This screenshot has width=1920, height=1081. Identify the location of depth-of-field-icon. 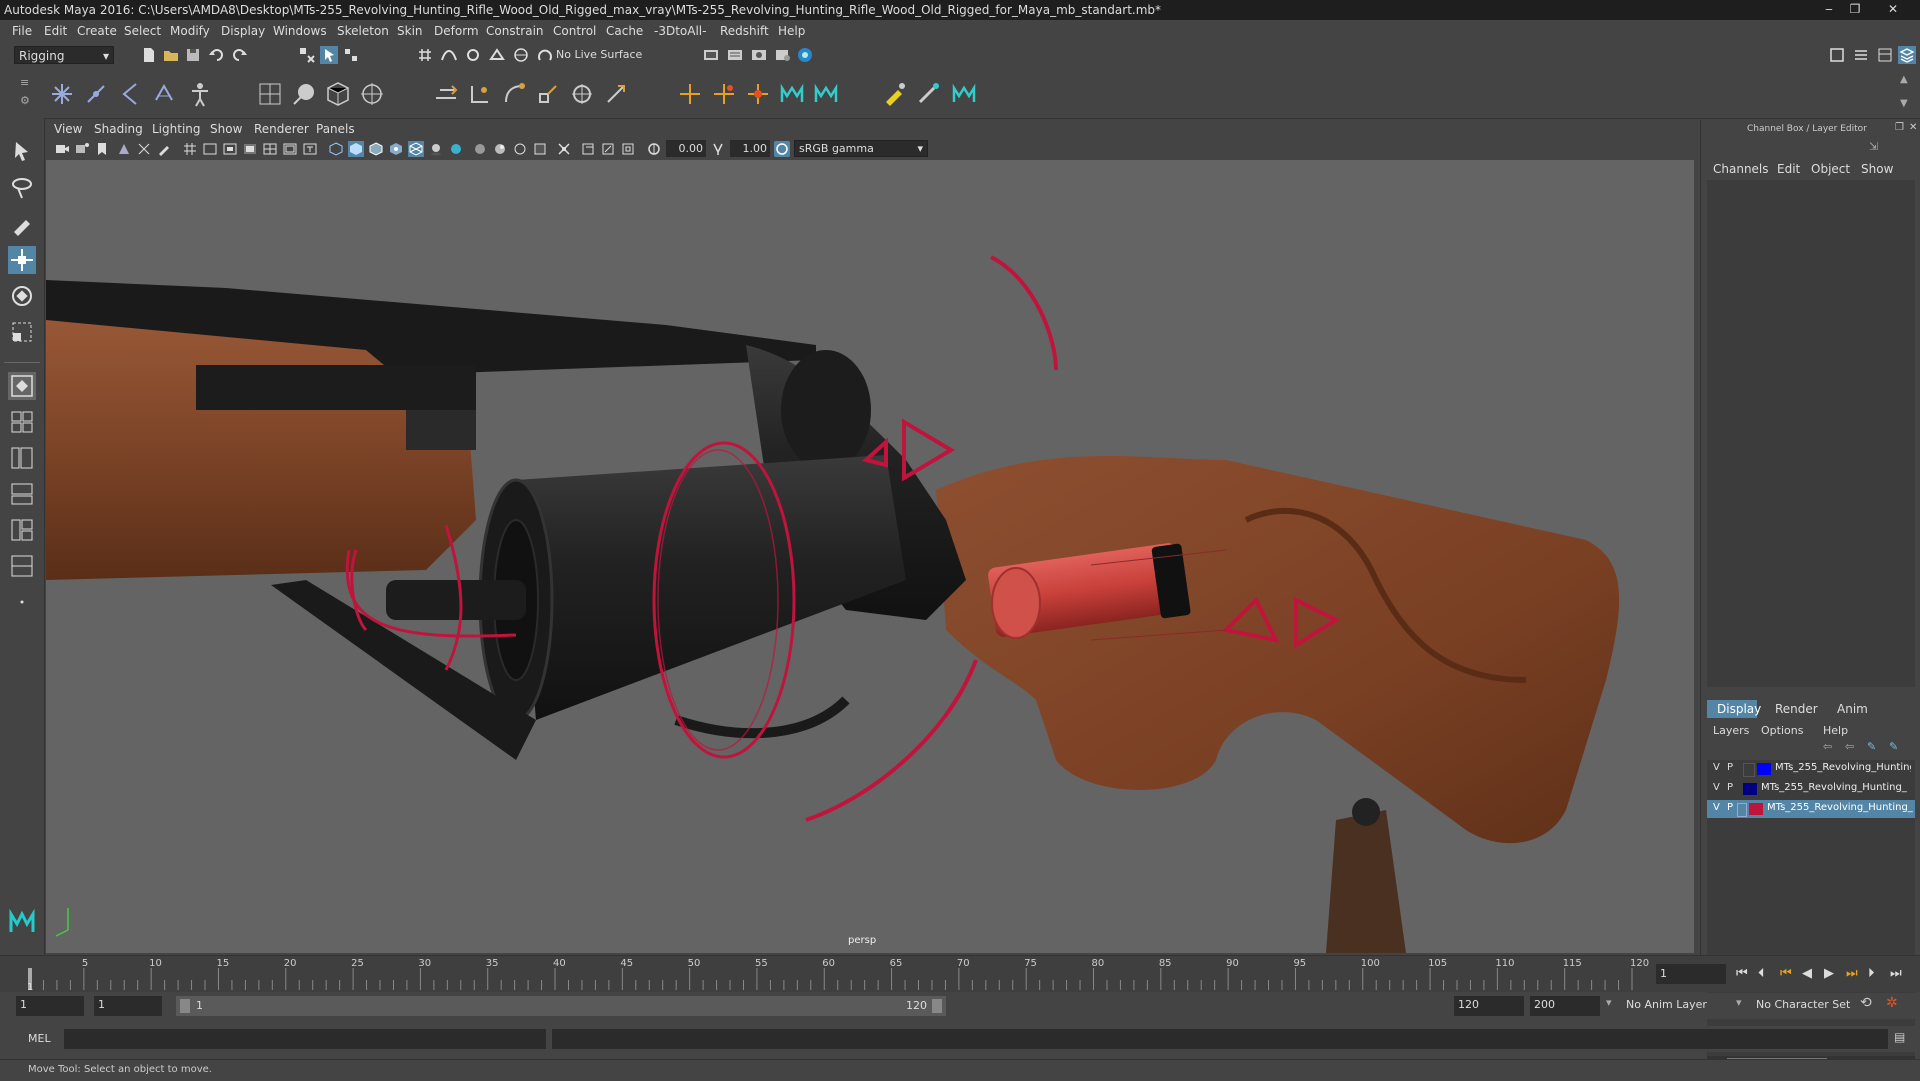
(520, 149).